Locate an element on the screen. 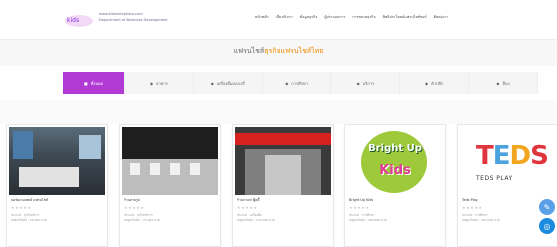 The width and height of the screenshot is (557, 247). svg-text: kids is located at coordinates (73, 20).